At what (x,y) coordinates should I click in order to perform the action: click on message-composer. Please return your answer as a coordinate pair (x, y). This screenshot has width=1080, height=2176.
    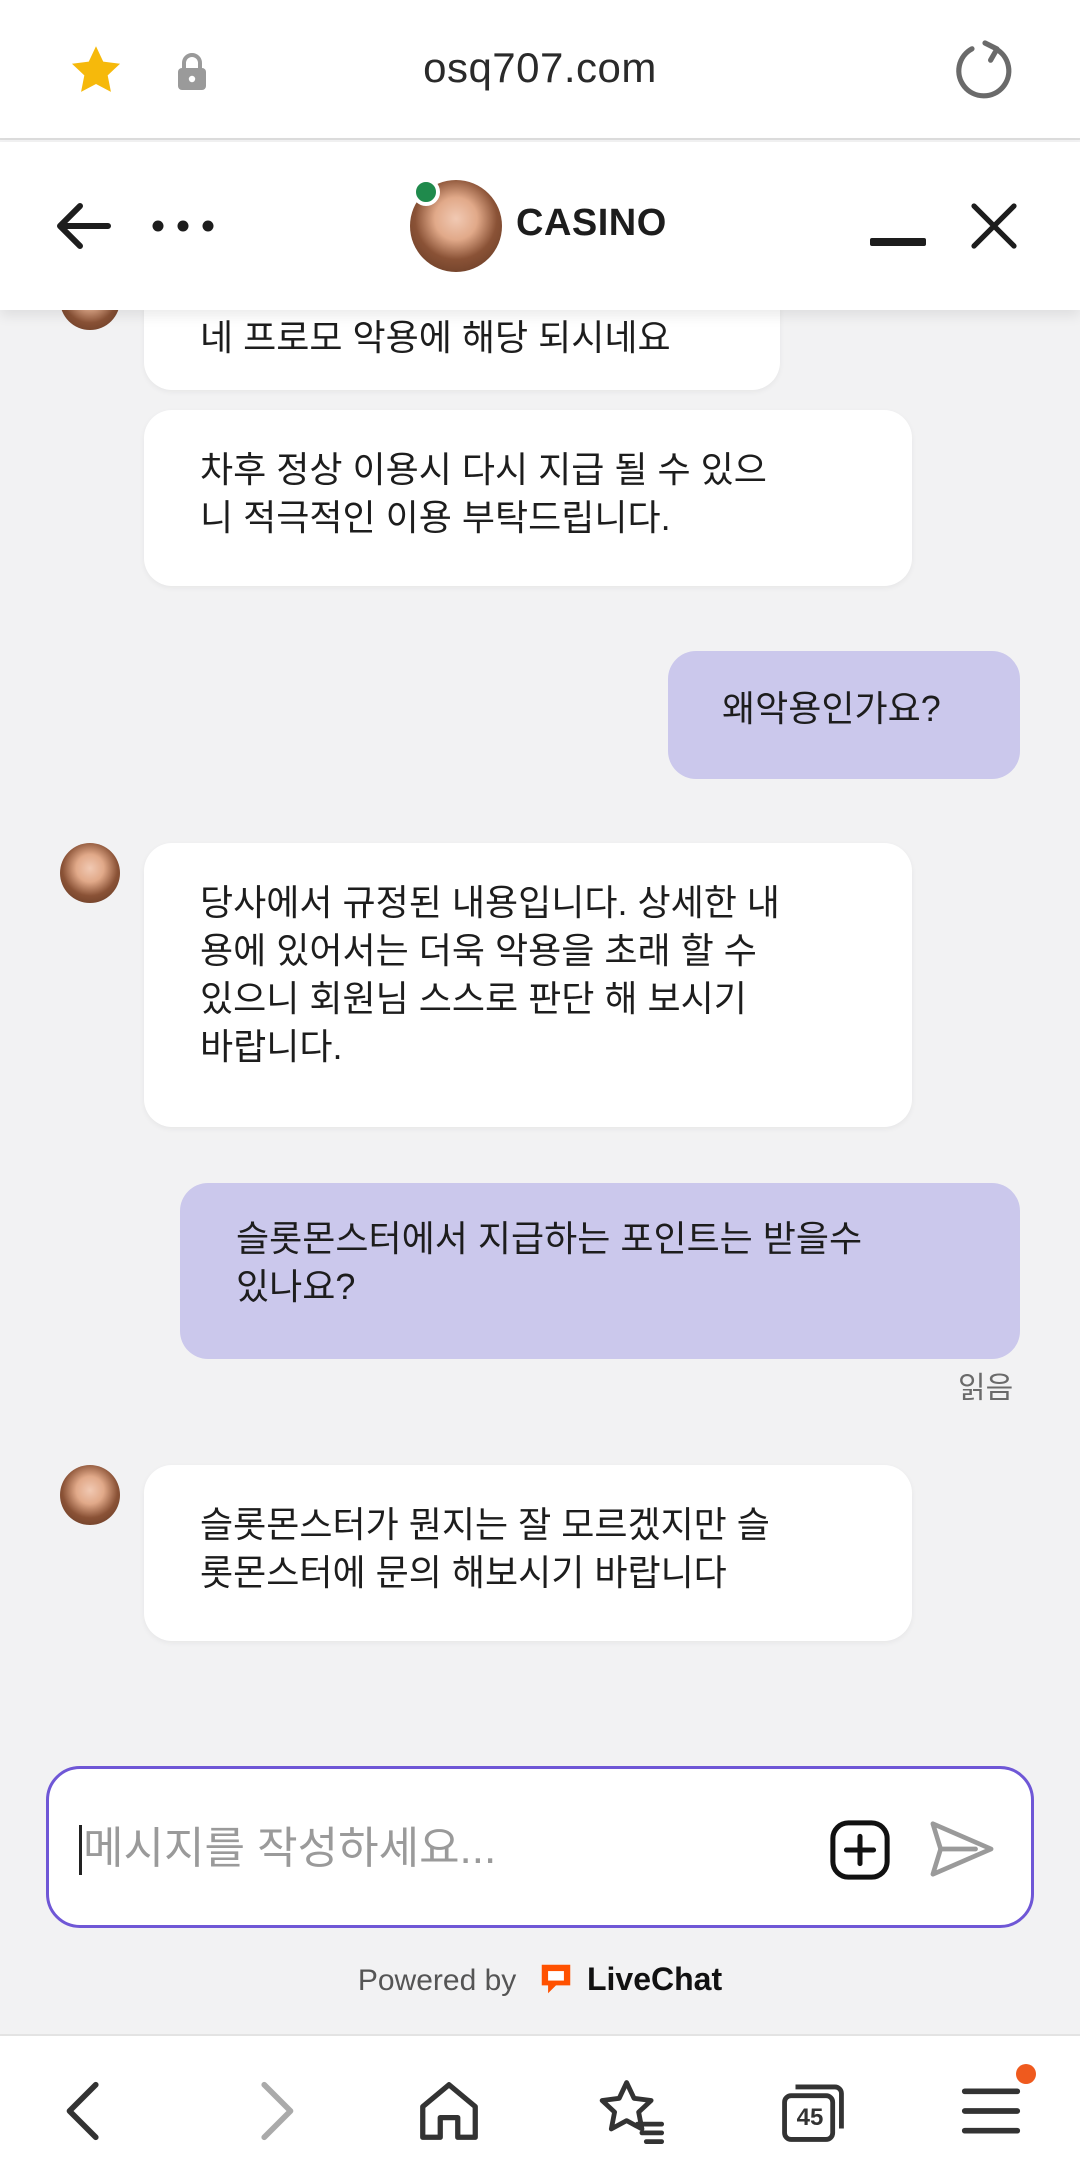
    Looking at the image, I should click on (540, 1847).